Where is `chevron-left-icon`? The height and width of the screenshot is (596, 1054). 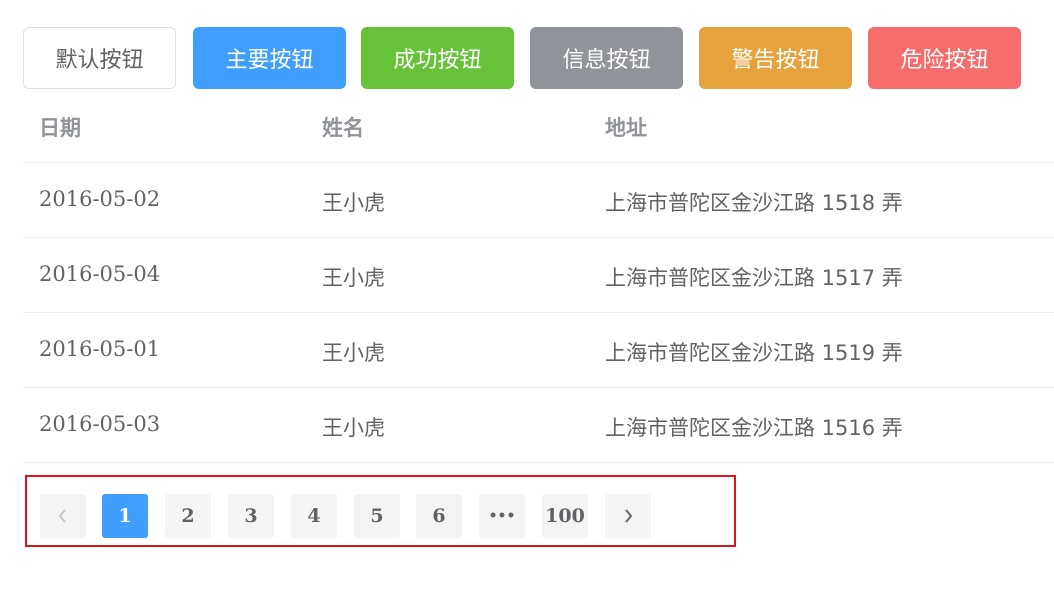 chevron-left-icon is located at coordinates (63, 516).